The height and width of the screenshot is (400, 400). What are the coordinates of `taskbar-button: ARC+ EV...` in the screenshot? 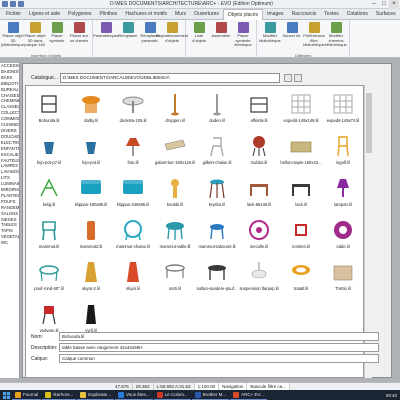 It's located at (248, 395).